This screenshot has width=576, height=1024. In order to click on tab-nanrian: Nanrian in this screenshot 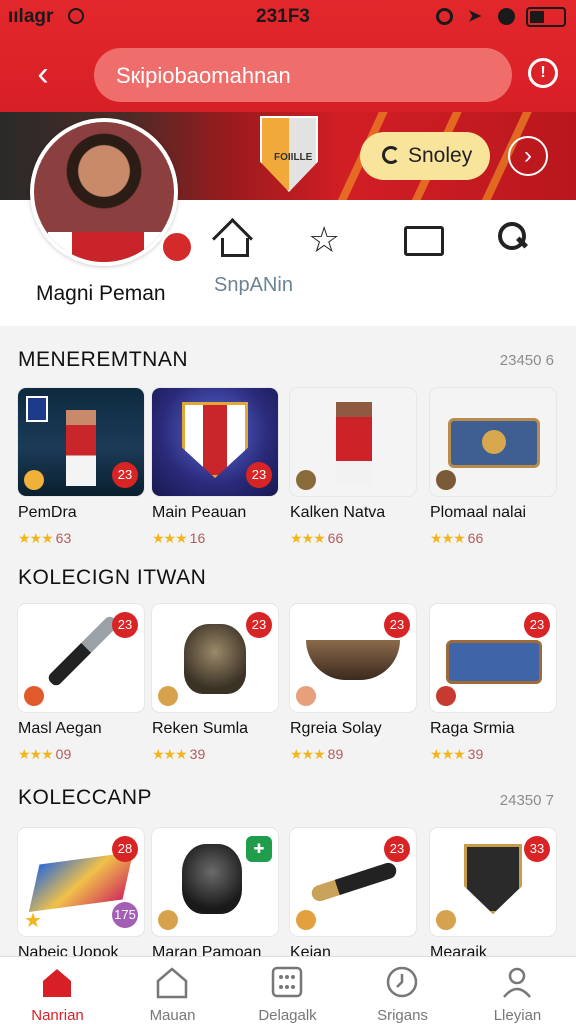, I will do `click(57, 990)`.